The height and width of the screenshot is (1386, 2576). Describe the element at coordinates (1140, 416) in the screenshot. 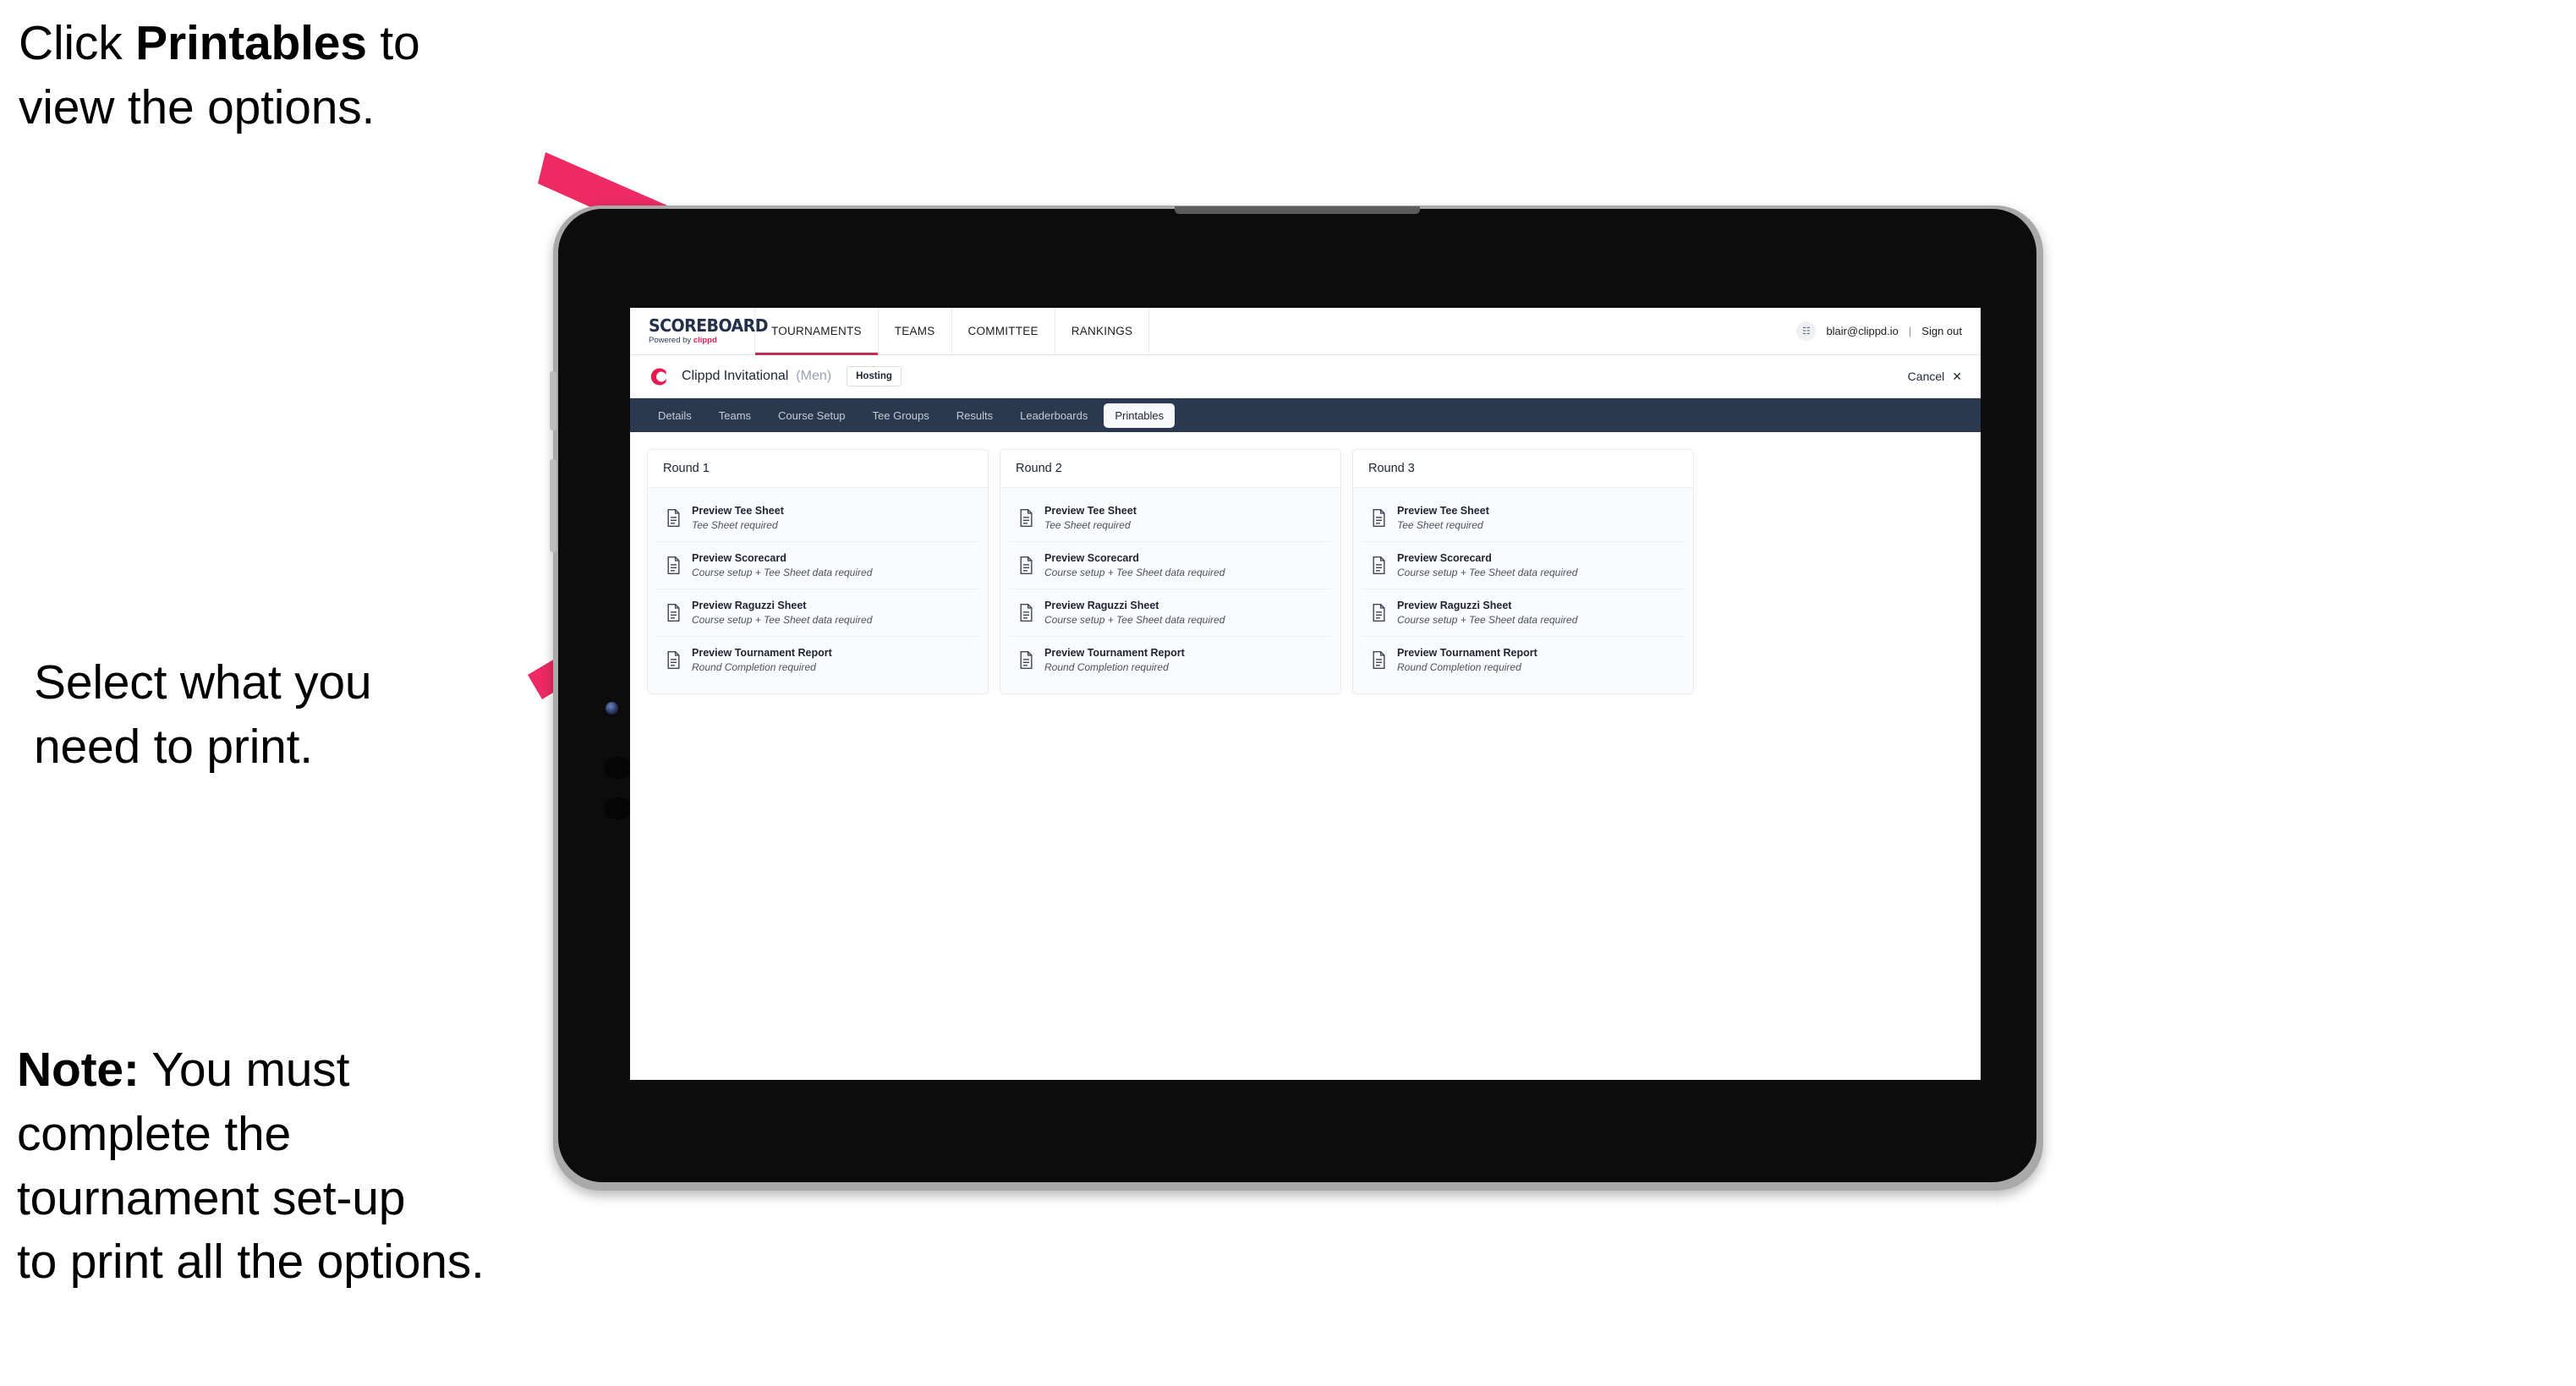

I see `tab-printables: Printables` at that location.